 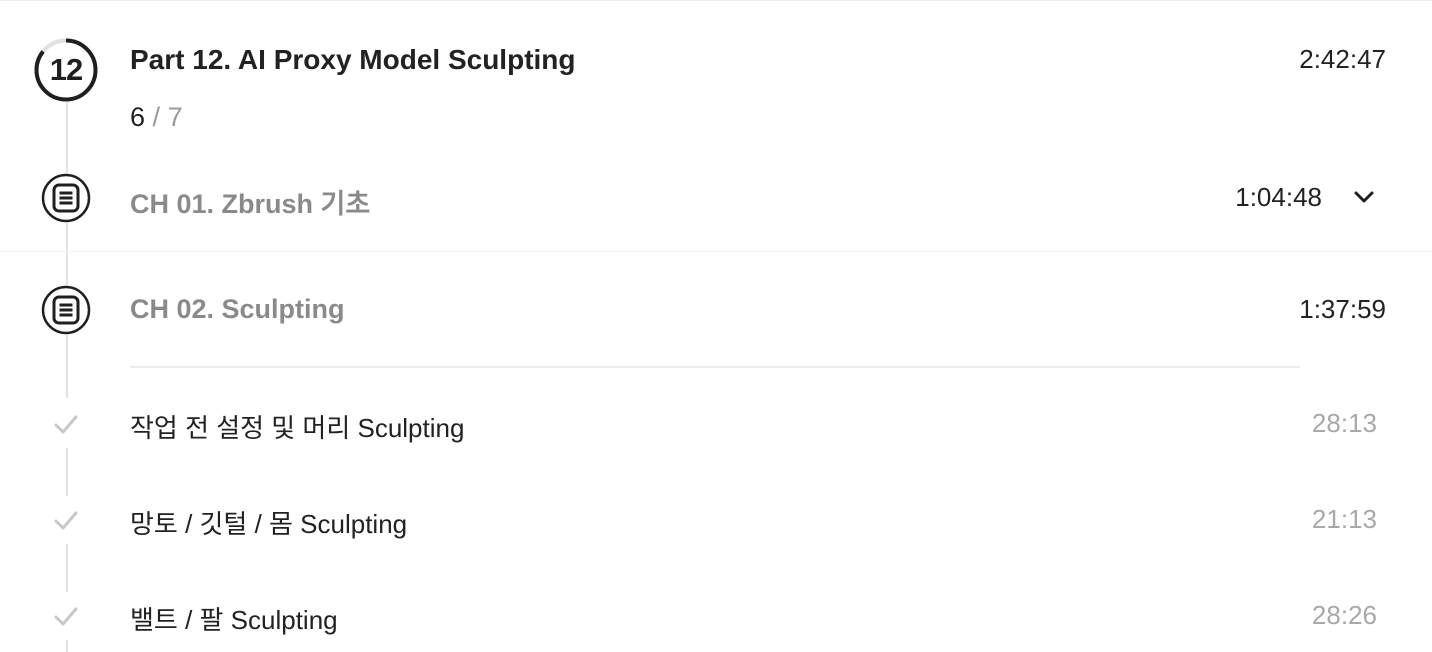 I want to click on progress-total: 7, so click(x=175, y=117).